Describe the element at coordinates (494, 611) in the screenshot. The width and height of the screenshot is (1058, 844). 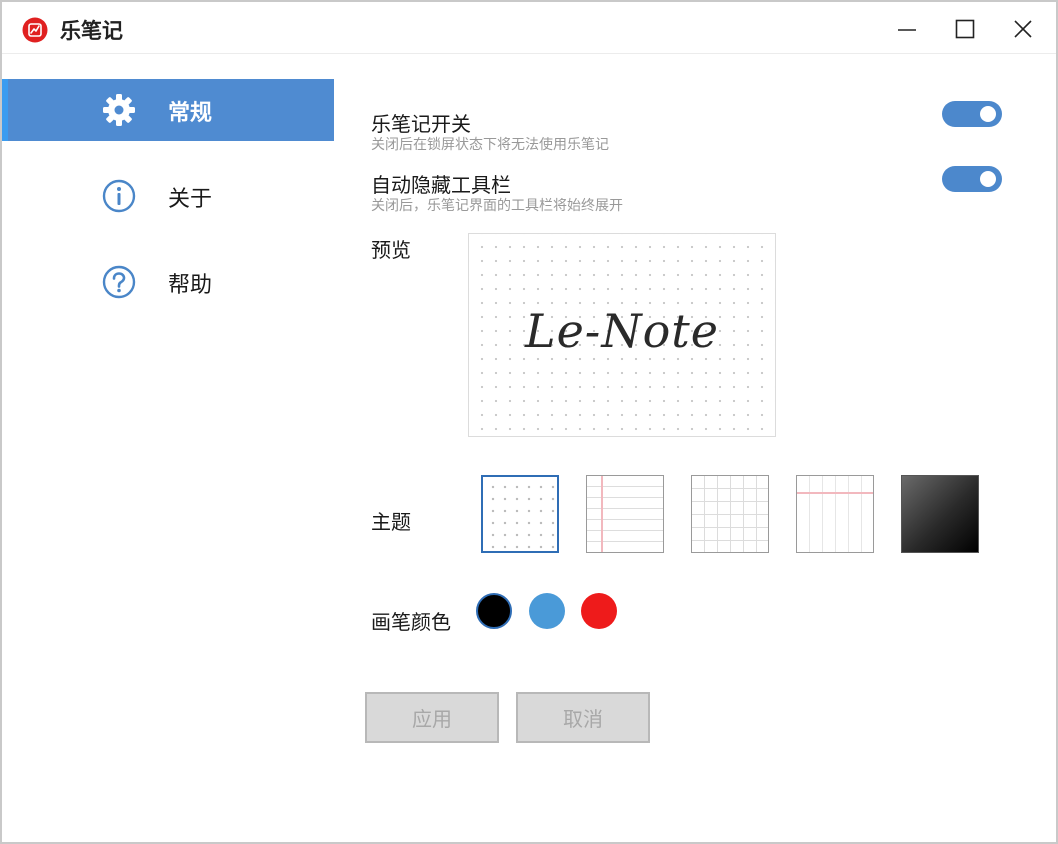
I see `pen-color-black` at that location.